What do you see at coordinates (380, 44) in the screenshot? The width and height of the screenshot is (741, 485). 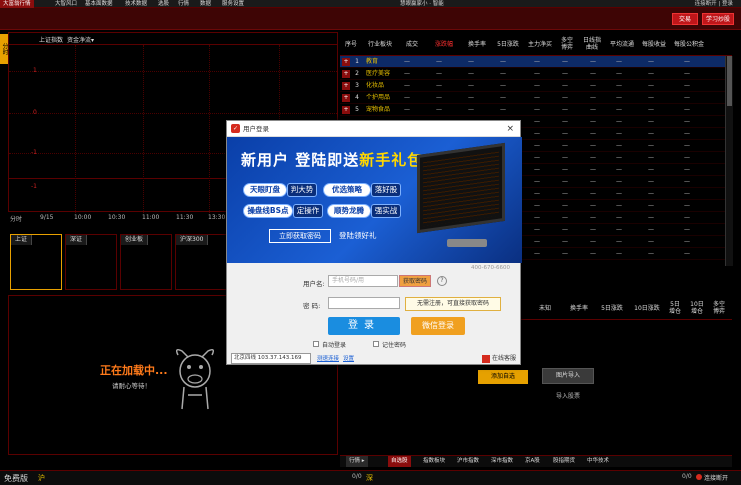 I see `col-header: 行业板块` at bounding box center [380, 44].